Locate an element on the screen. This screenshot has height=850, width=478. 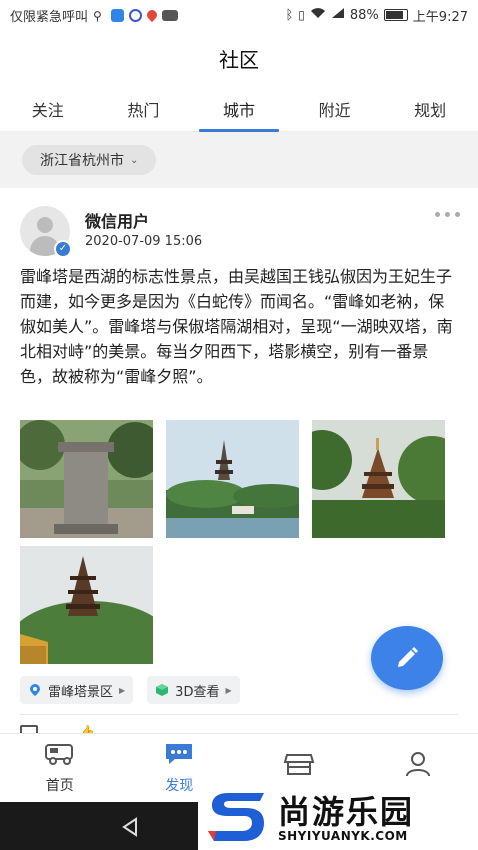
tab-following: 关注 is located at coordinates (48, 108).